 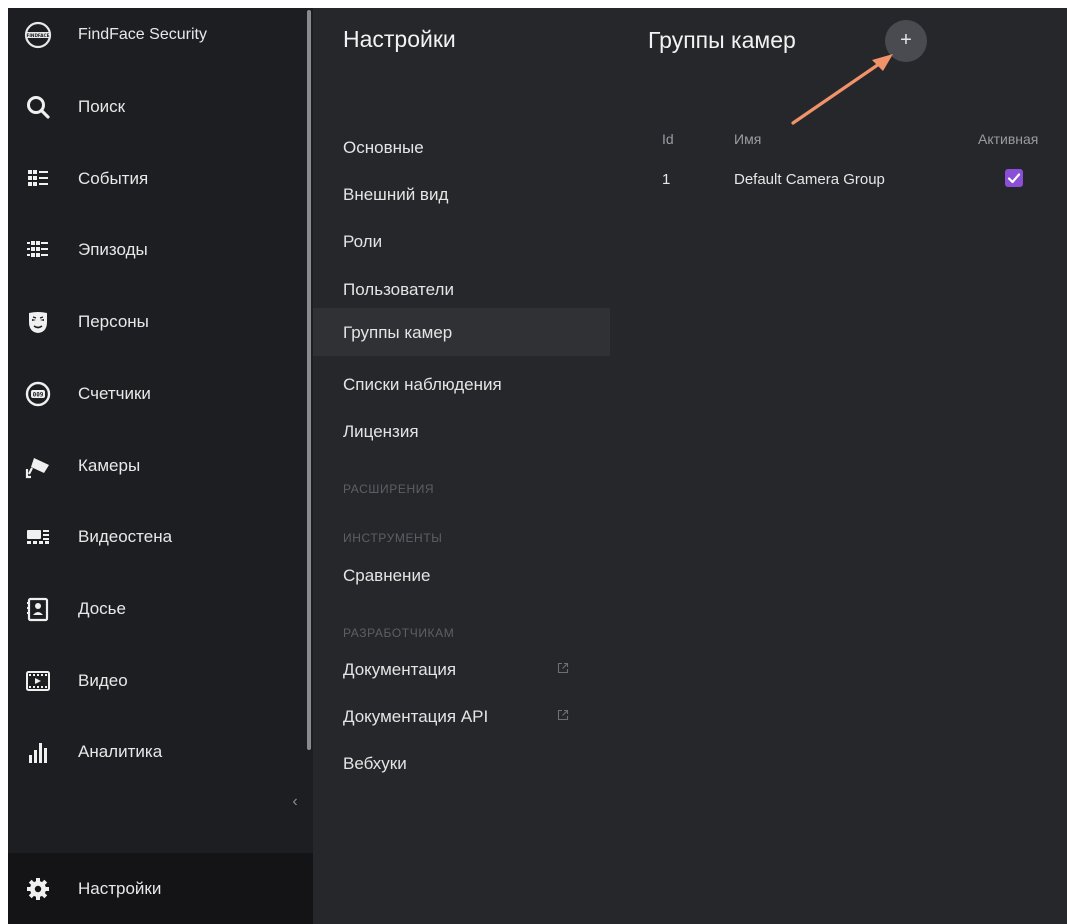 What do you see at coordinates (114, 393) in the screenshot?
I see `sidebar-item-label: Счетчики` at bounding box center [114, 393].